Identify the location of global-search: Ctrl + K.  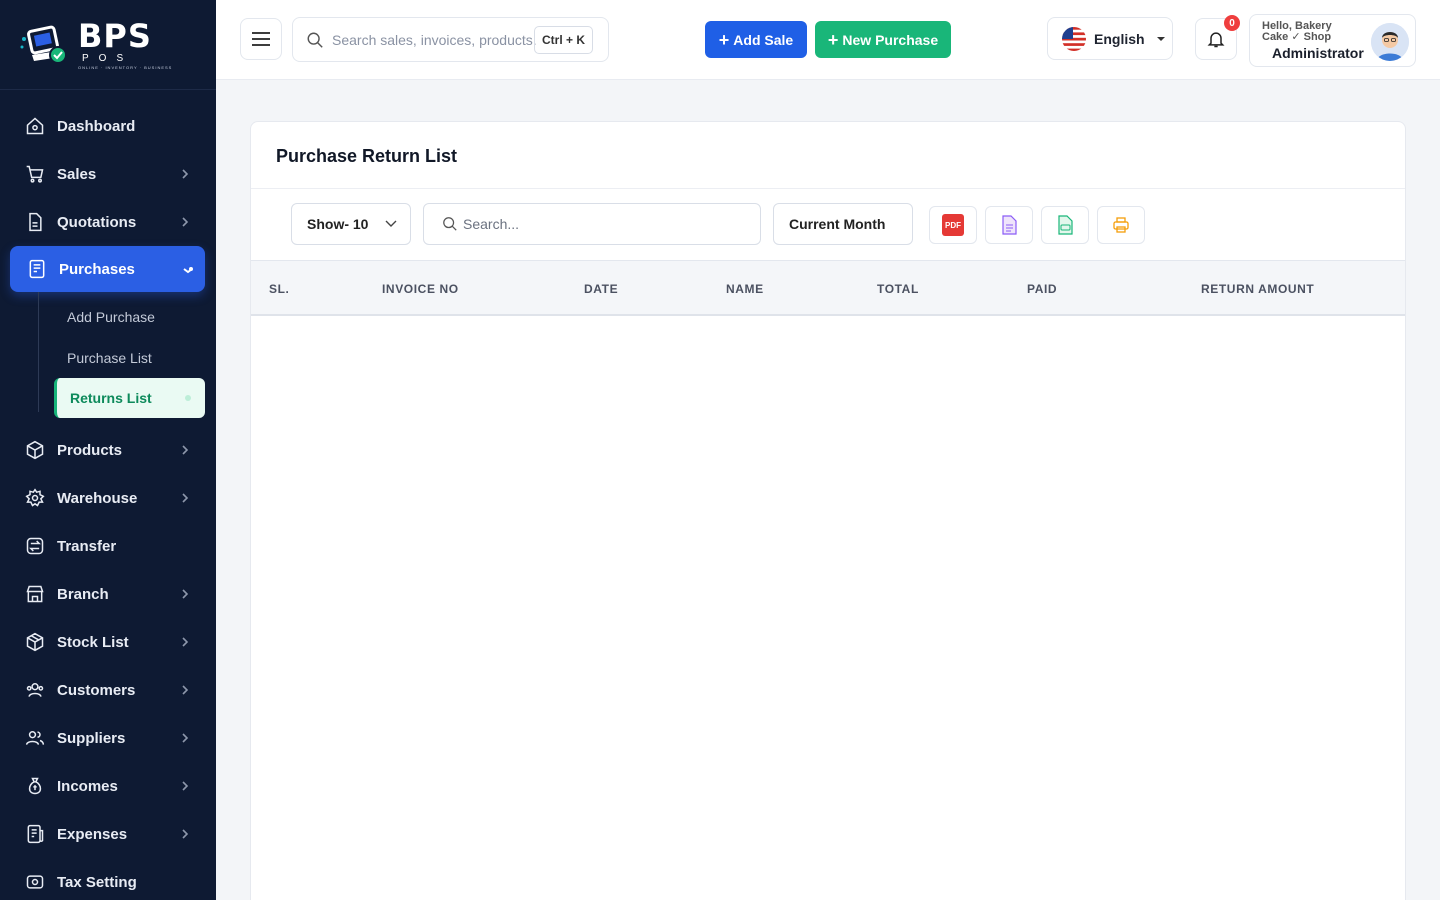
(450, 39).